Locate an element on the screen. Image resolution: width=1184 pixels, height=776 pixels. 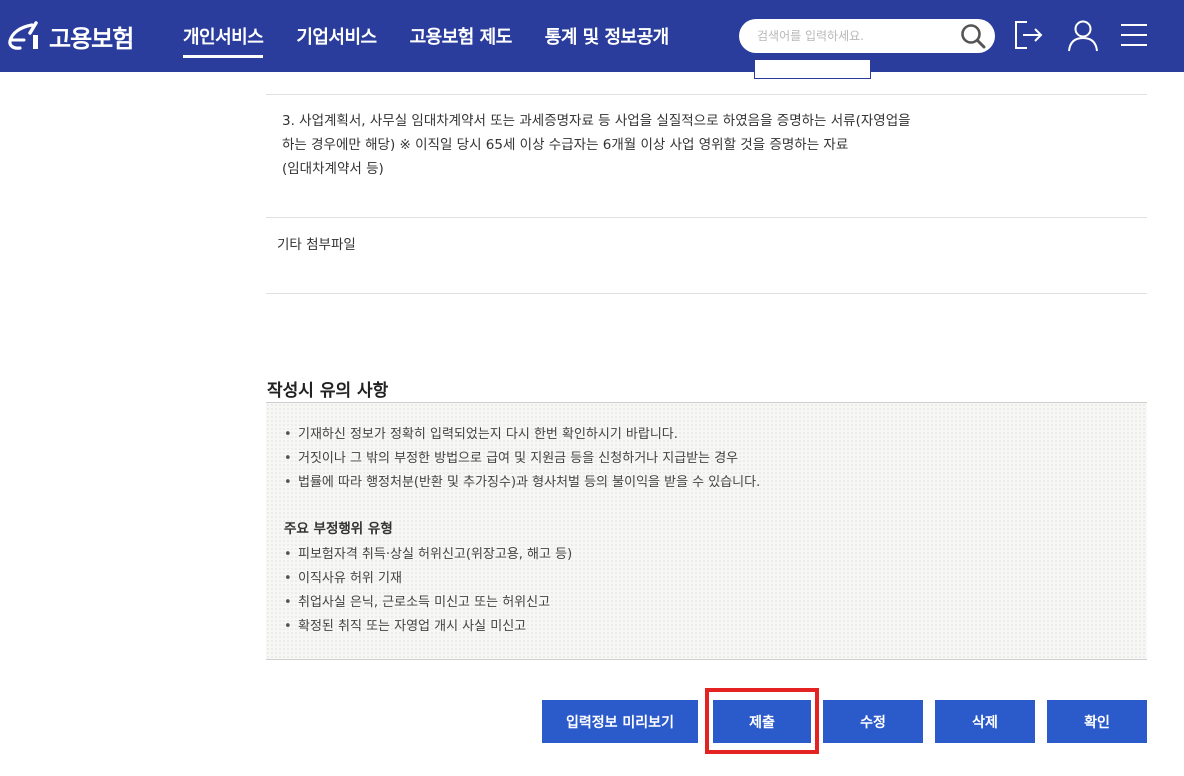
list-item: 기재하신 정보가 정확히 입력되었는지 다시 한번 확인하시기 바랍니다. is located at coordinates (522, 435).